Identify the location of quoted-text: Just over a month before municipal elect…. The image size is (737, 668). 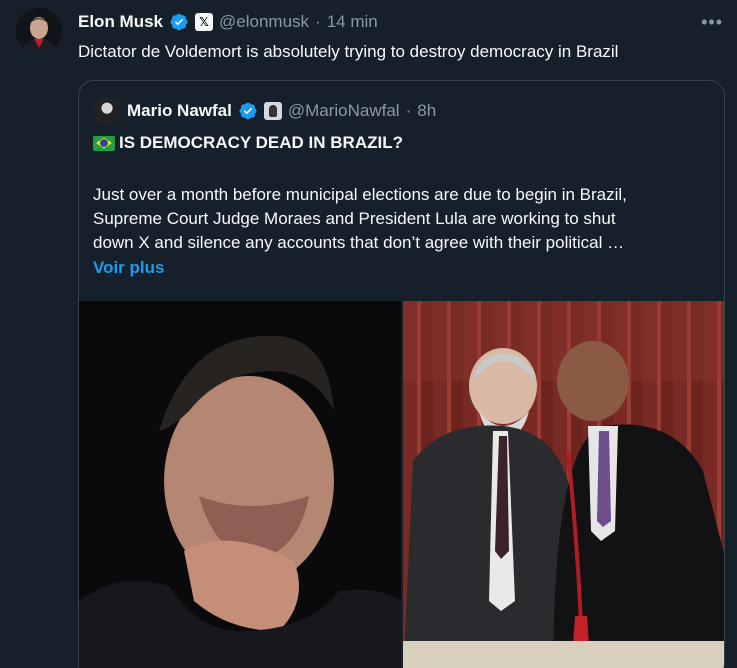
(403, 219).